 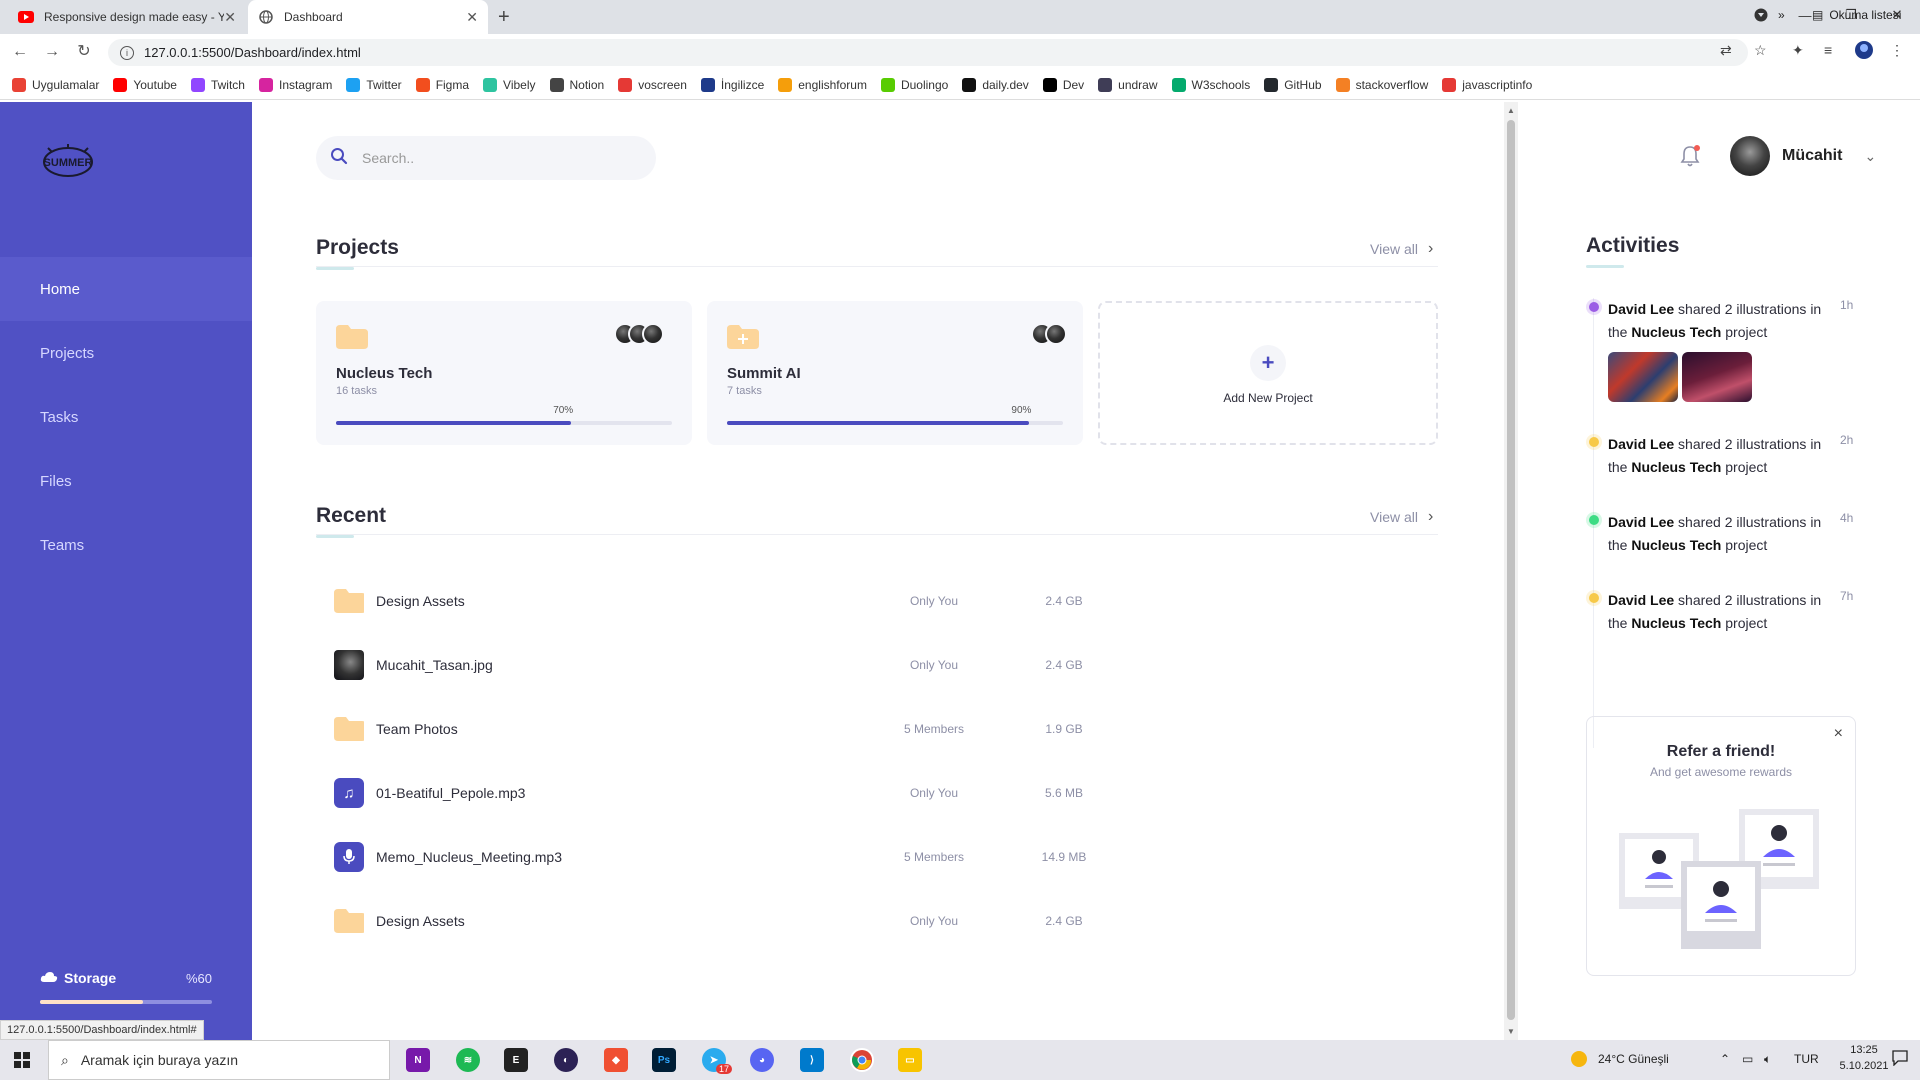 I want to click on sidebar-item-files: Files, so click(x=126, y=481).